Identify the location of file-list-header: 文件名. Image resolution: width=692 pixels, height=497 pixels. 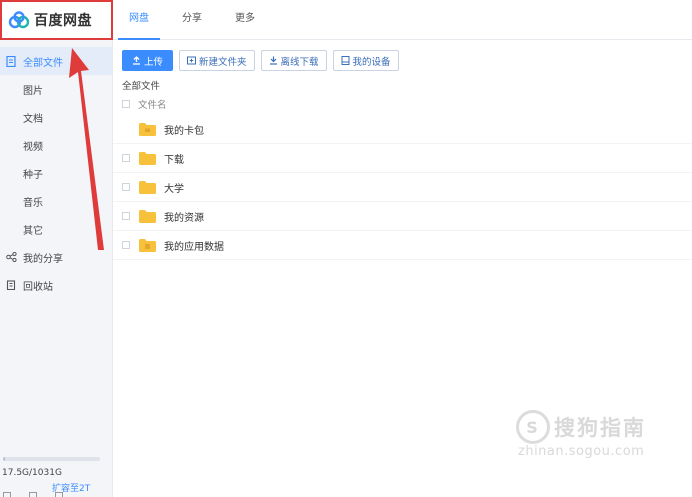
(144, 104).